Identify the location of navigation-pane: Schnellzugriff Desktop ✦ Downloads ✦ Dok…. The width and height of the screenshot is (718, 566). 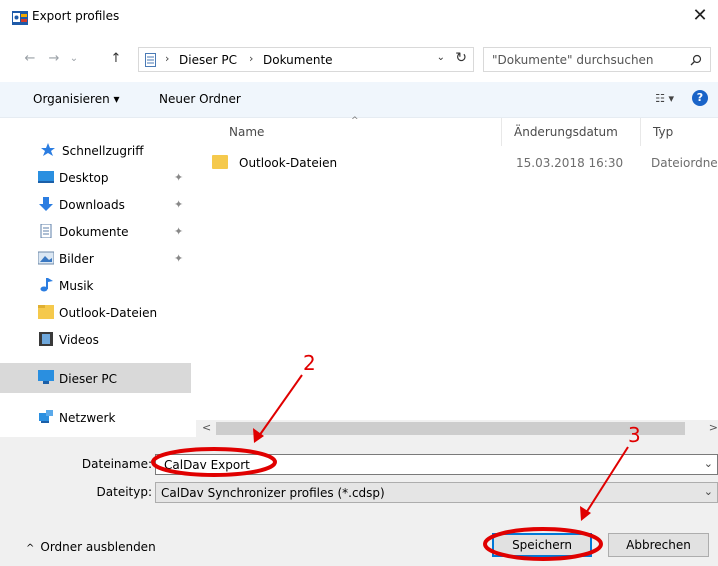
(95, 277).